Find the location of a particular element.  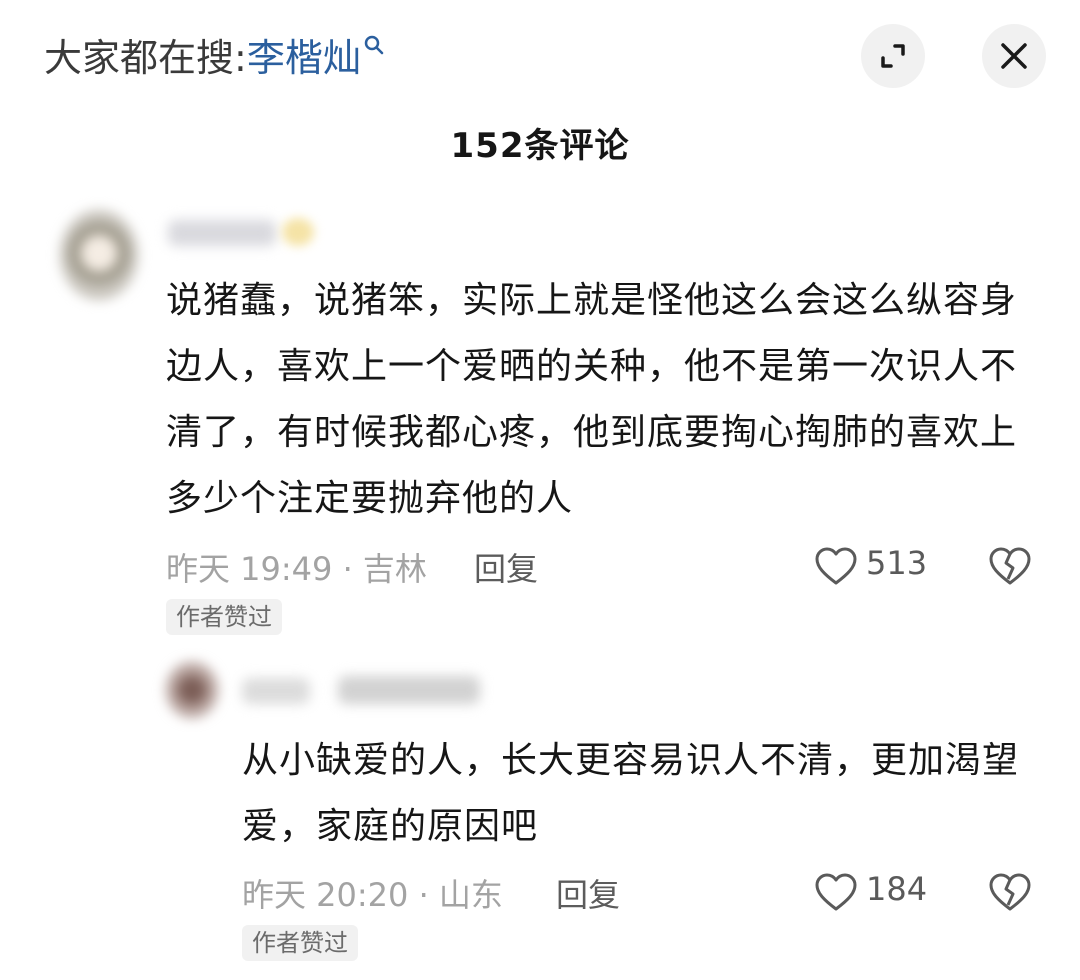

close-icon is located at coordinates (1014, 56).